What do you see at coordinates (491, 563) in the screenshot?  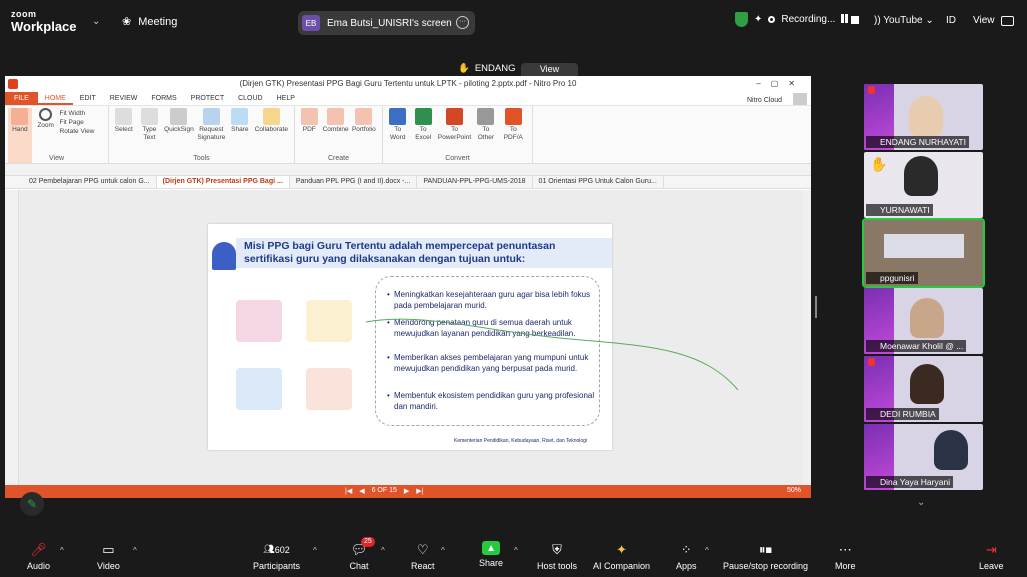 I see `share-label: Share` at bounding box center [491, 563].